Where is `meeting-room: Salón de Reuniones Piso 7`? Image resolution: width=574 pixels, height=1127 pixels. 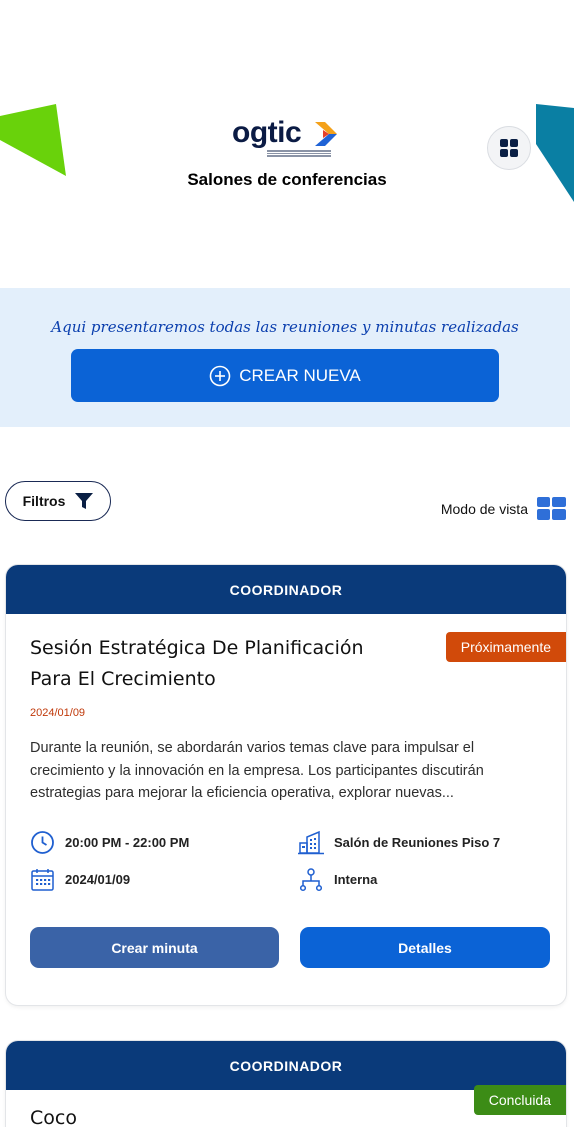
meeting-room: Salón de Reuniones Piso 7 is located at coordinates (399, 842).